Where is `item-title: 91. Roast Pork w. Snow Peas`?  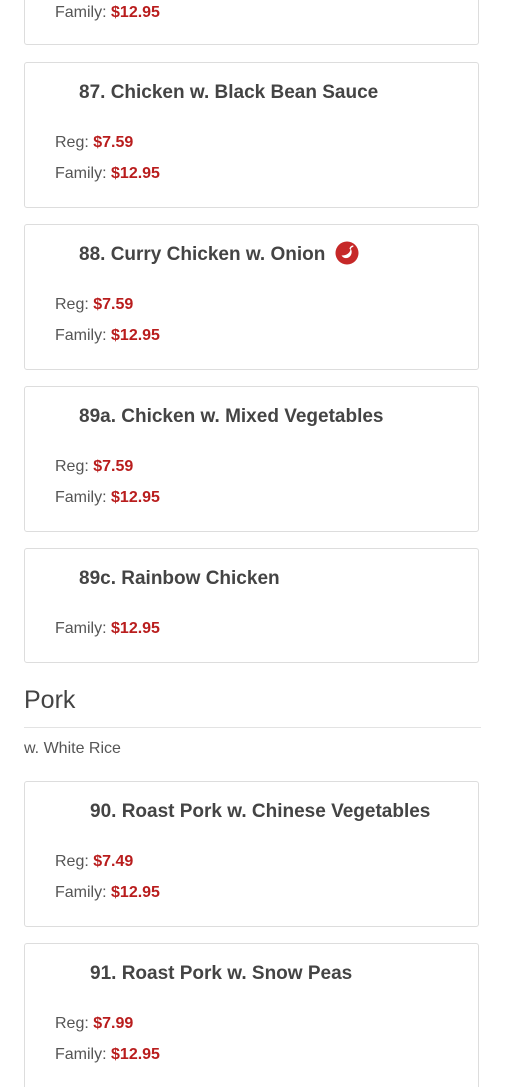
item-title: 91. Roast Pork w. Snow Peas is located at coordinates (221, 973).